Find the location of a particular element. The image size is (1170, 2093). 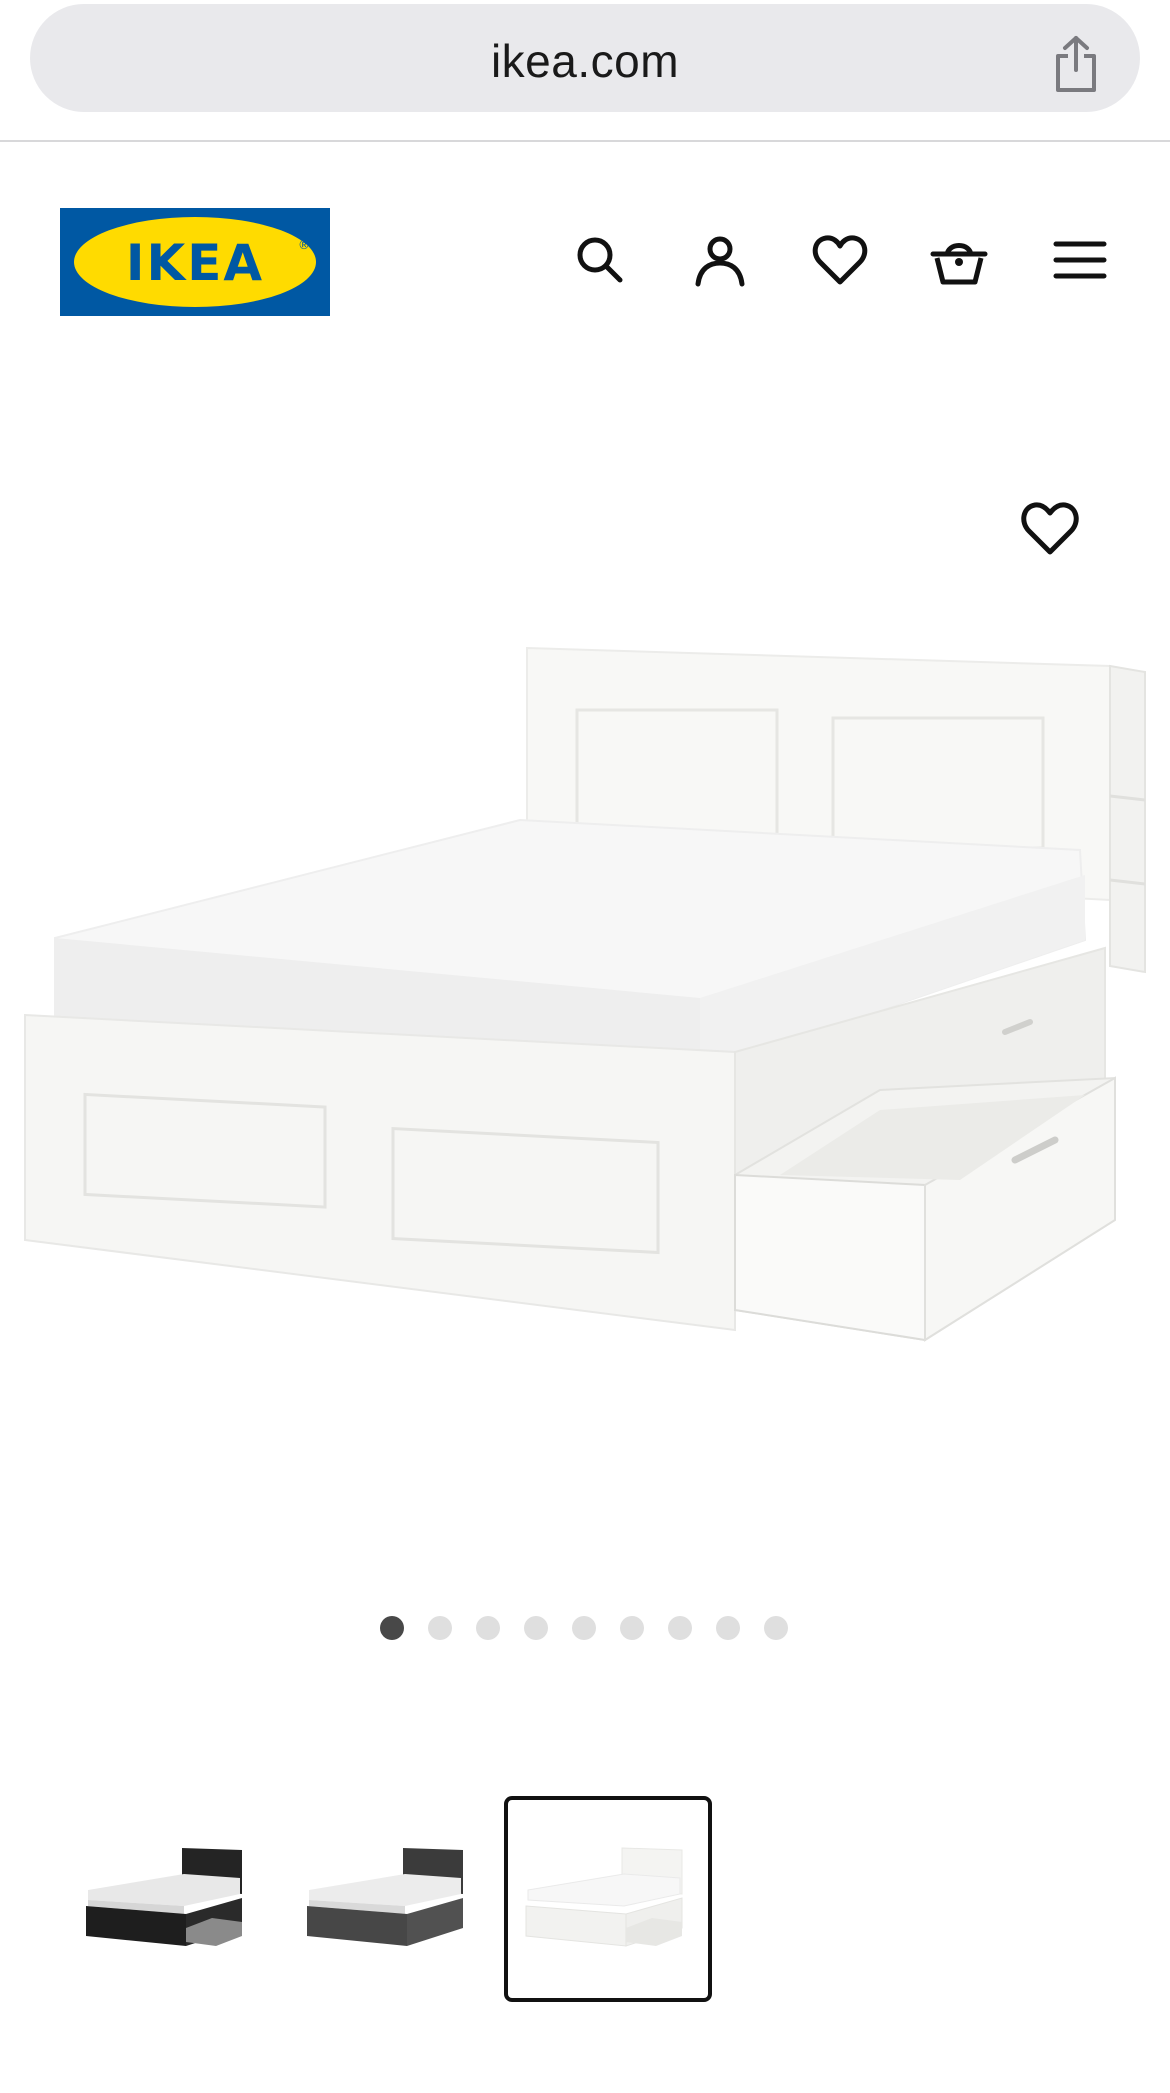

bed-black-brown-thumbnail is located at coordinates (164, 1897).